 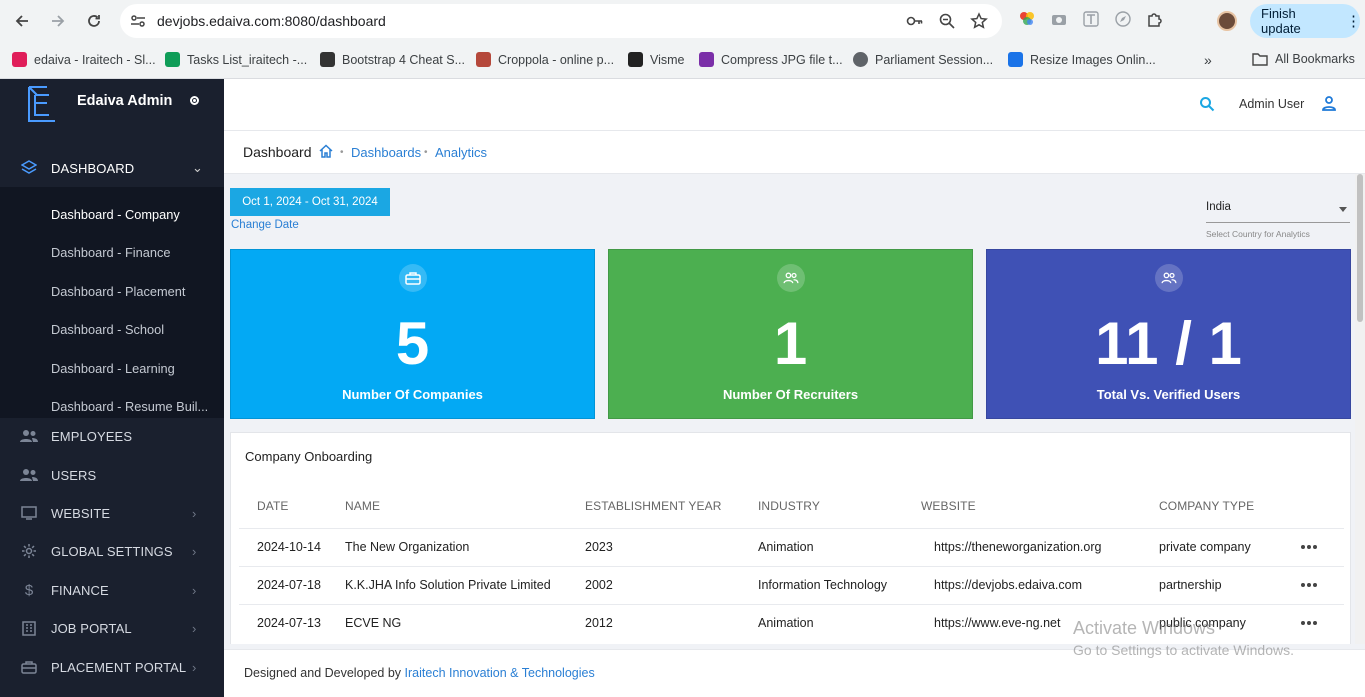 What do you see at coordinates (29, 168) in the screenshot?
I see `layers-icon` at bounding box center [29, 168].